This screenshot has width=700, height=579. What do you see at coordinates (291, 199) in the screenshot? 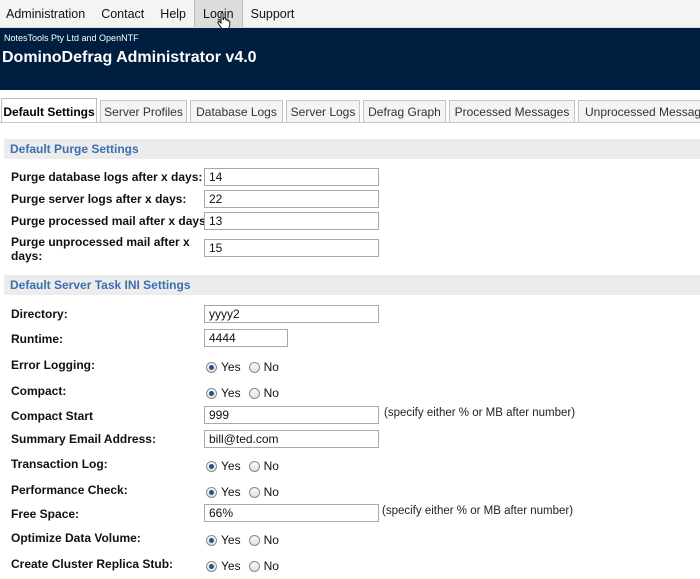
I see `input-purge-server-logs` at bounding box center [291, 199].